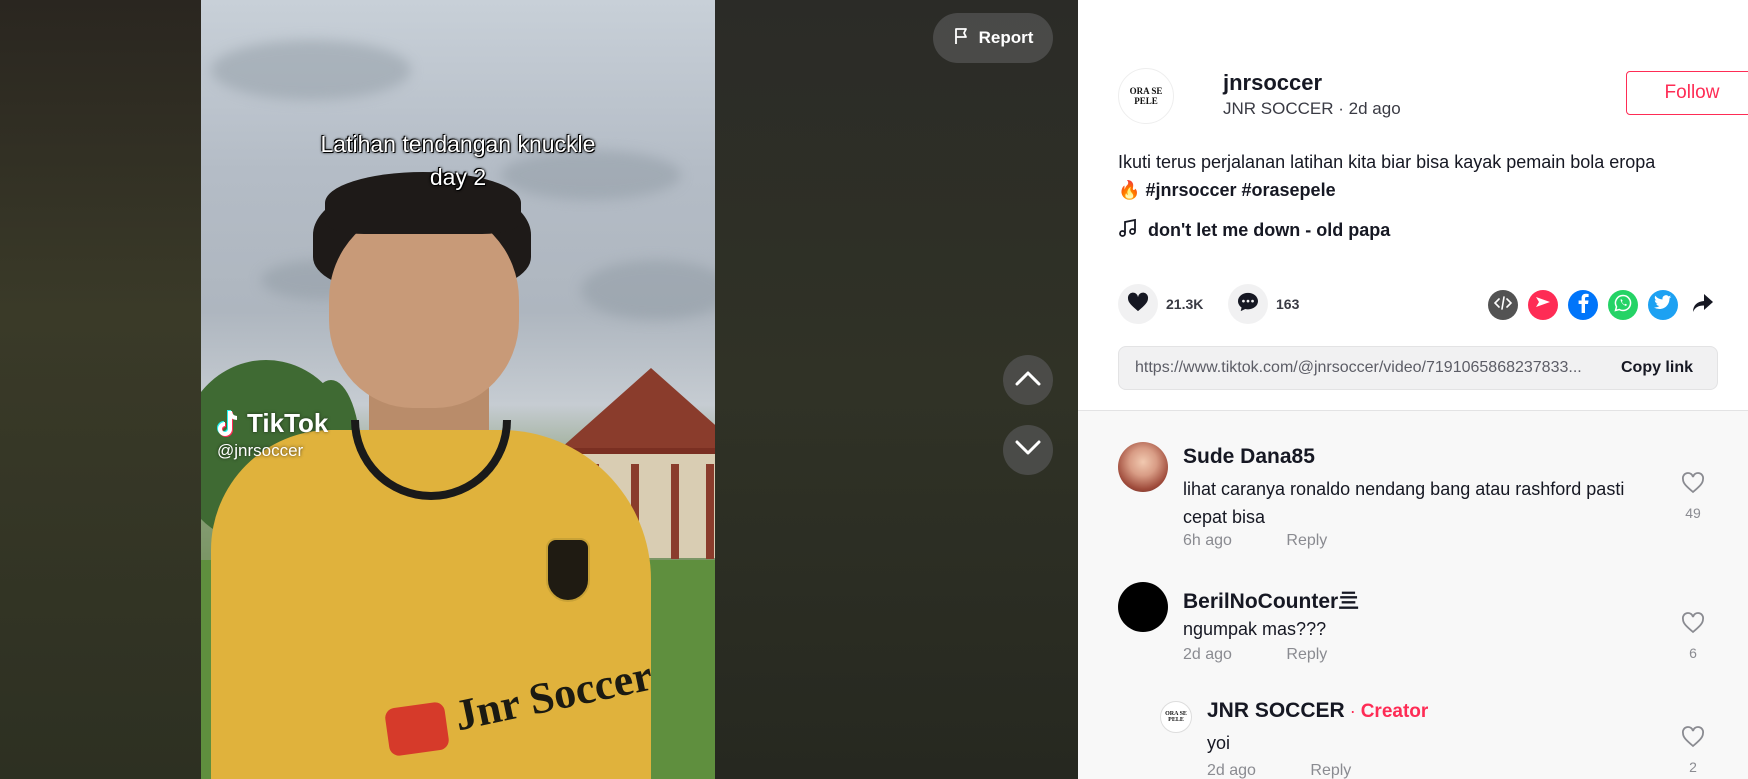  What do you see at coordinates (1278, 108) in the screenshot?
I see `author-display-name: JNR SOCCER` at bounding box center [1278, 108].